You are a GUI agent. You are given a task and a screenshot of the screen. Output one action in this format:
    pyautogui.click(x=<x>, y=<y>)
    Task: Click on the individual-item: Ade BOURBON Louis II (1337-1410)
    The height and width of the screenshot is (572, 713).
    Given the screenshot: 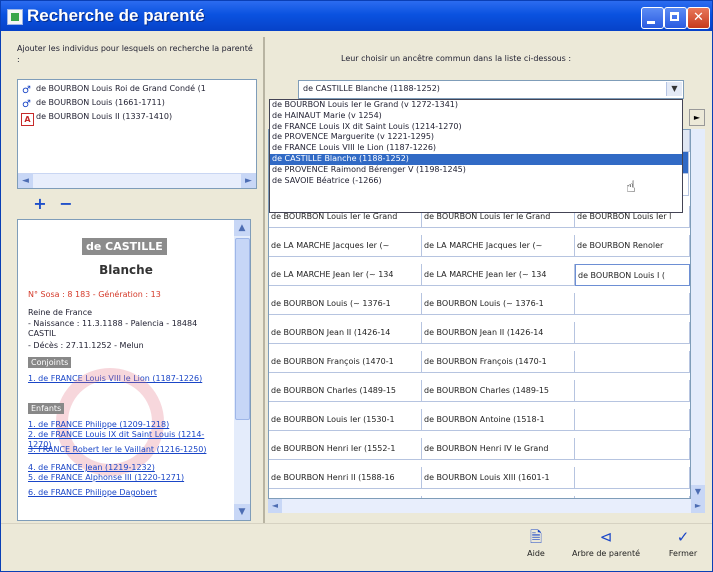 What is the action you would take?
    pyautogui.click(x=137, y=119)
    